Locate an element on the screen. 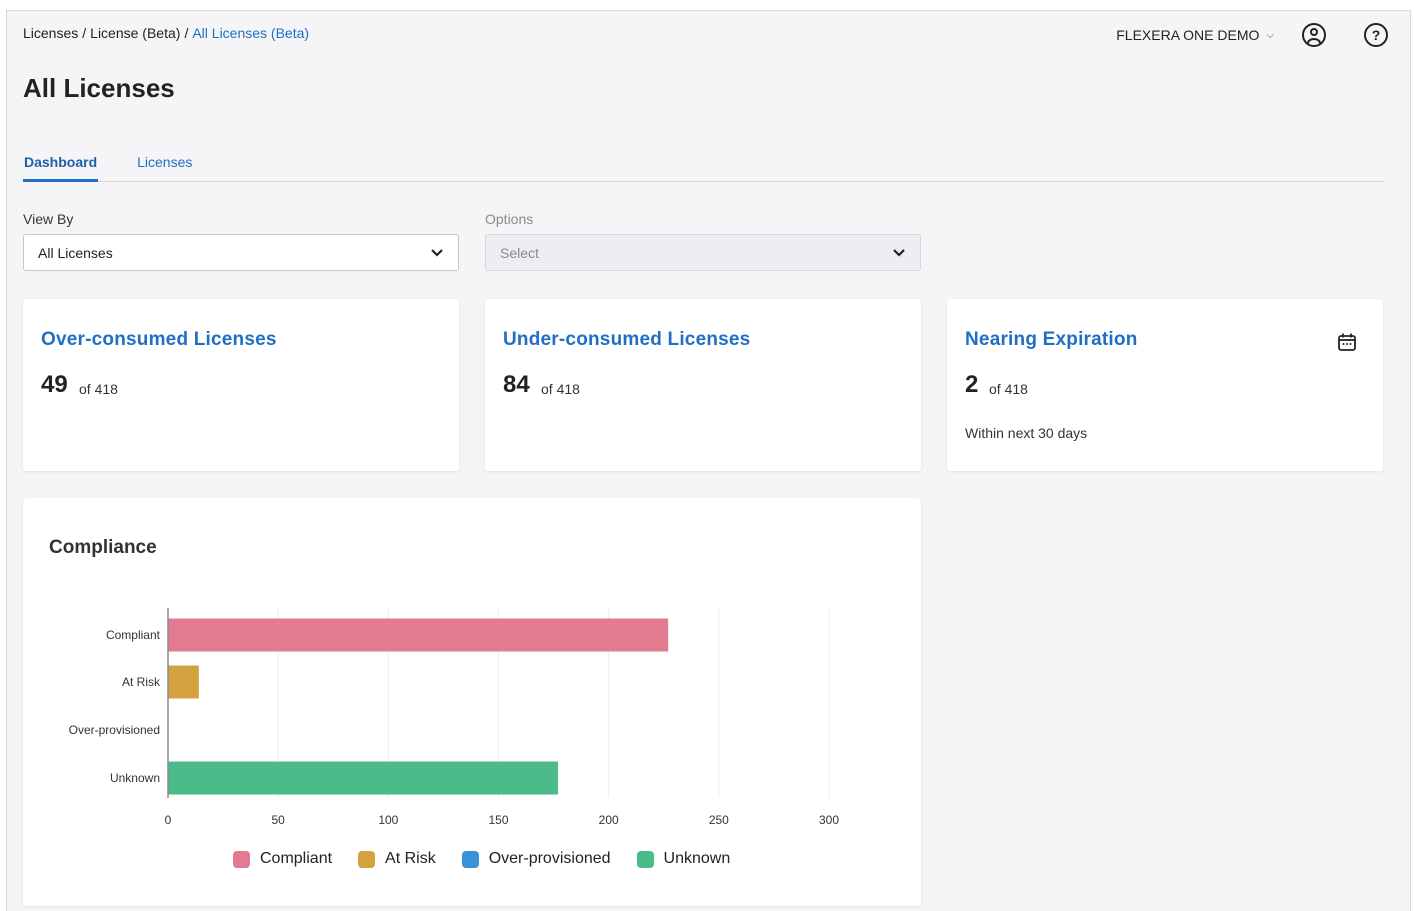  kpi-title: Over-consumed Licenses is located at coordinates (159, 340).